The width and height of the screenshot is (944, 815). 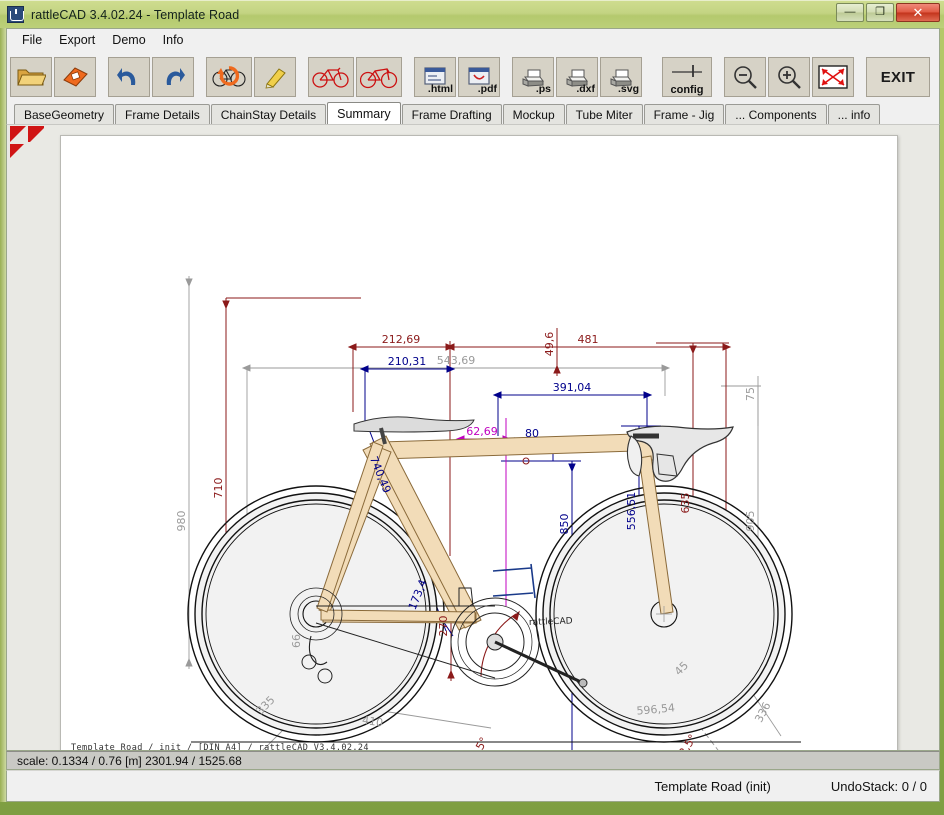 I want to click on toolbar: .html .pdf .ps .dxf .svg config EXIT, so click(x=473, y=77).